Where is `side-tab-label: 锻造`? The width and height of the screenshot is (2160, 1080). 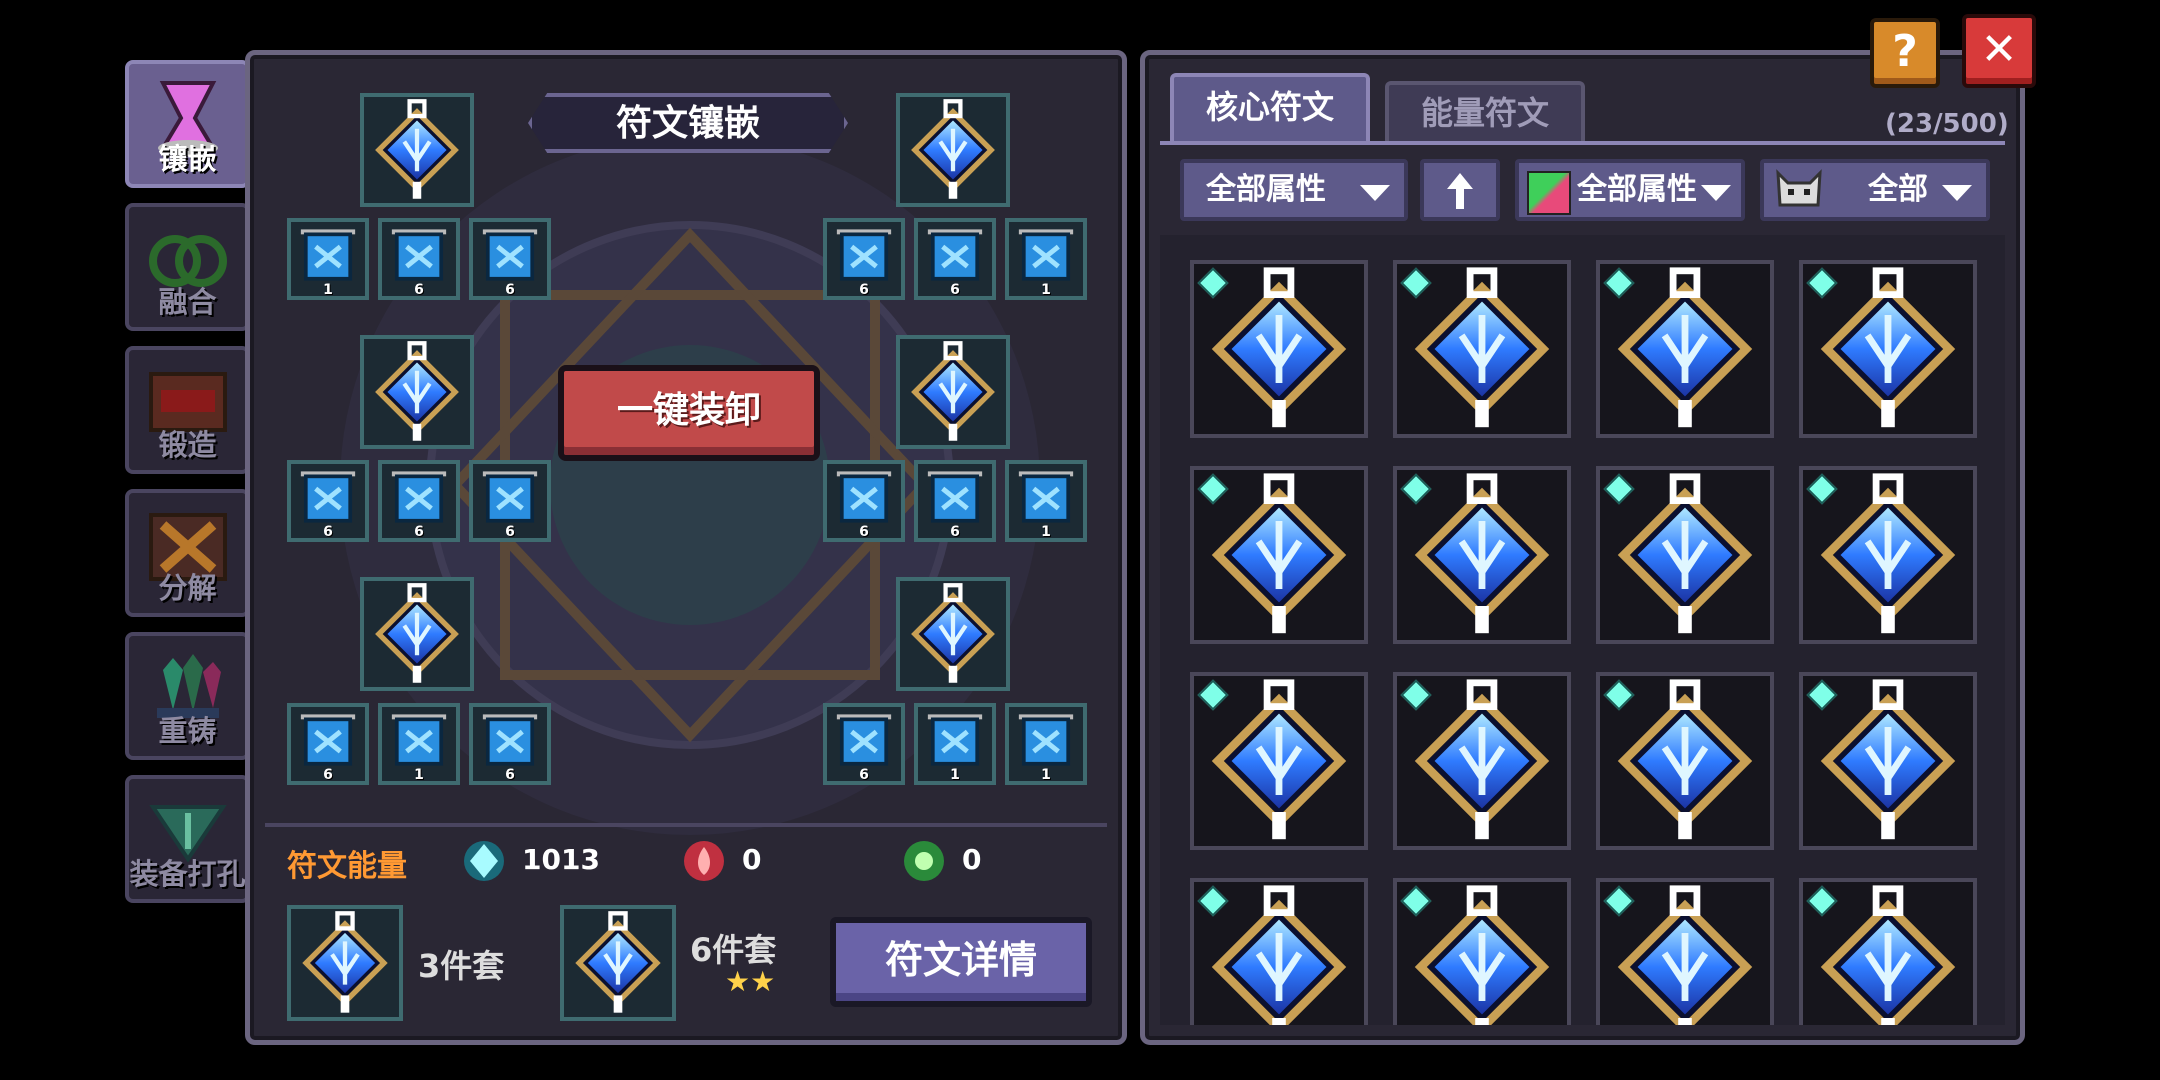 side-tab-label: 锻造 is located at coordinates (187, 445).